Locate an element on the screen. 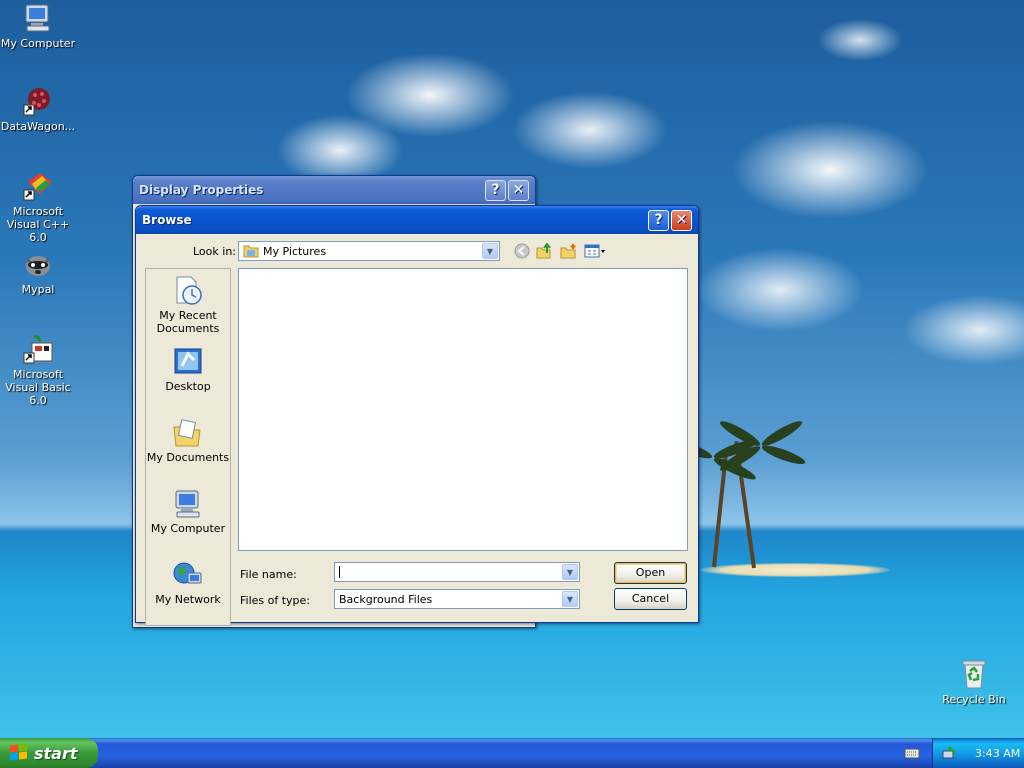 Image resolution: width=1024 pixels, height=768 pixels. place-label: My Documents is located at coordinates (188, 457).